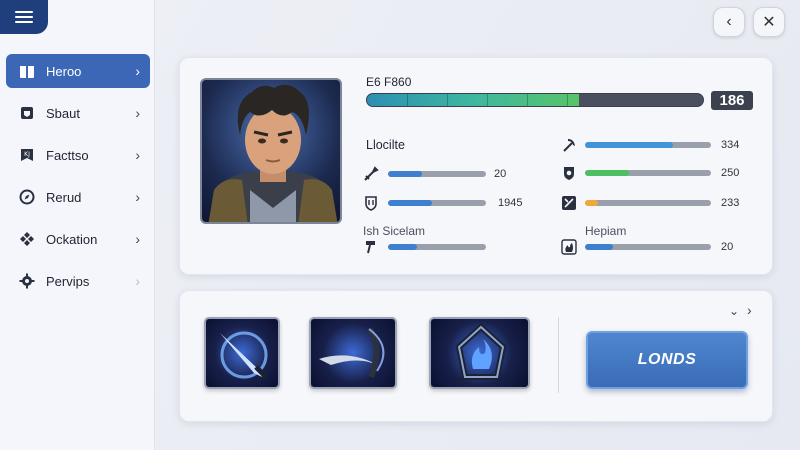 The image size is (800, 450). I want to click on stats-subtitle: Ish Sicelam, so click(394, 231).